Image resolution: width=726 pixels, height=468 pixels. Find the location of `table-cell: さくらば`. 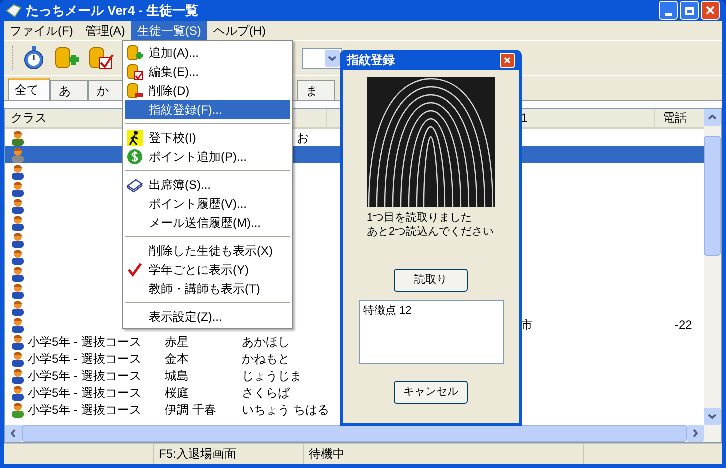

table-cell: さくらば is located at coordinates (266, 393).